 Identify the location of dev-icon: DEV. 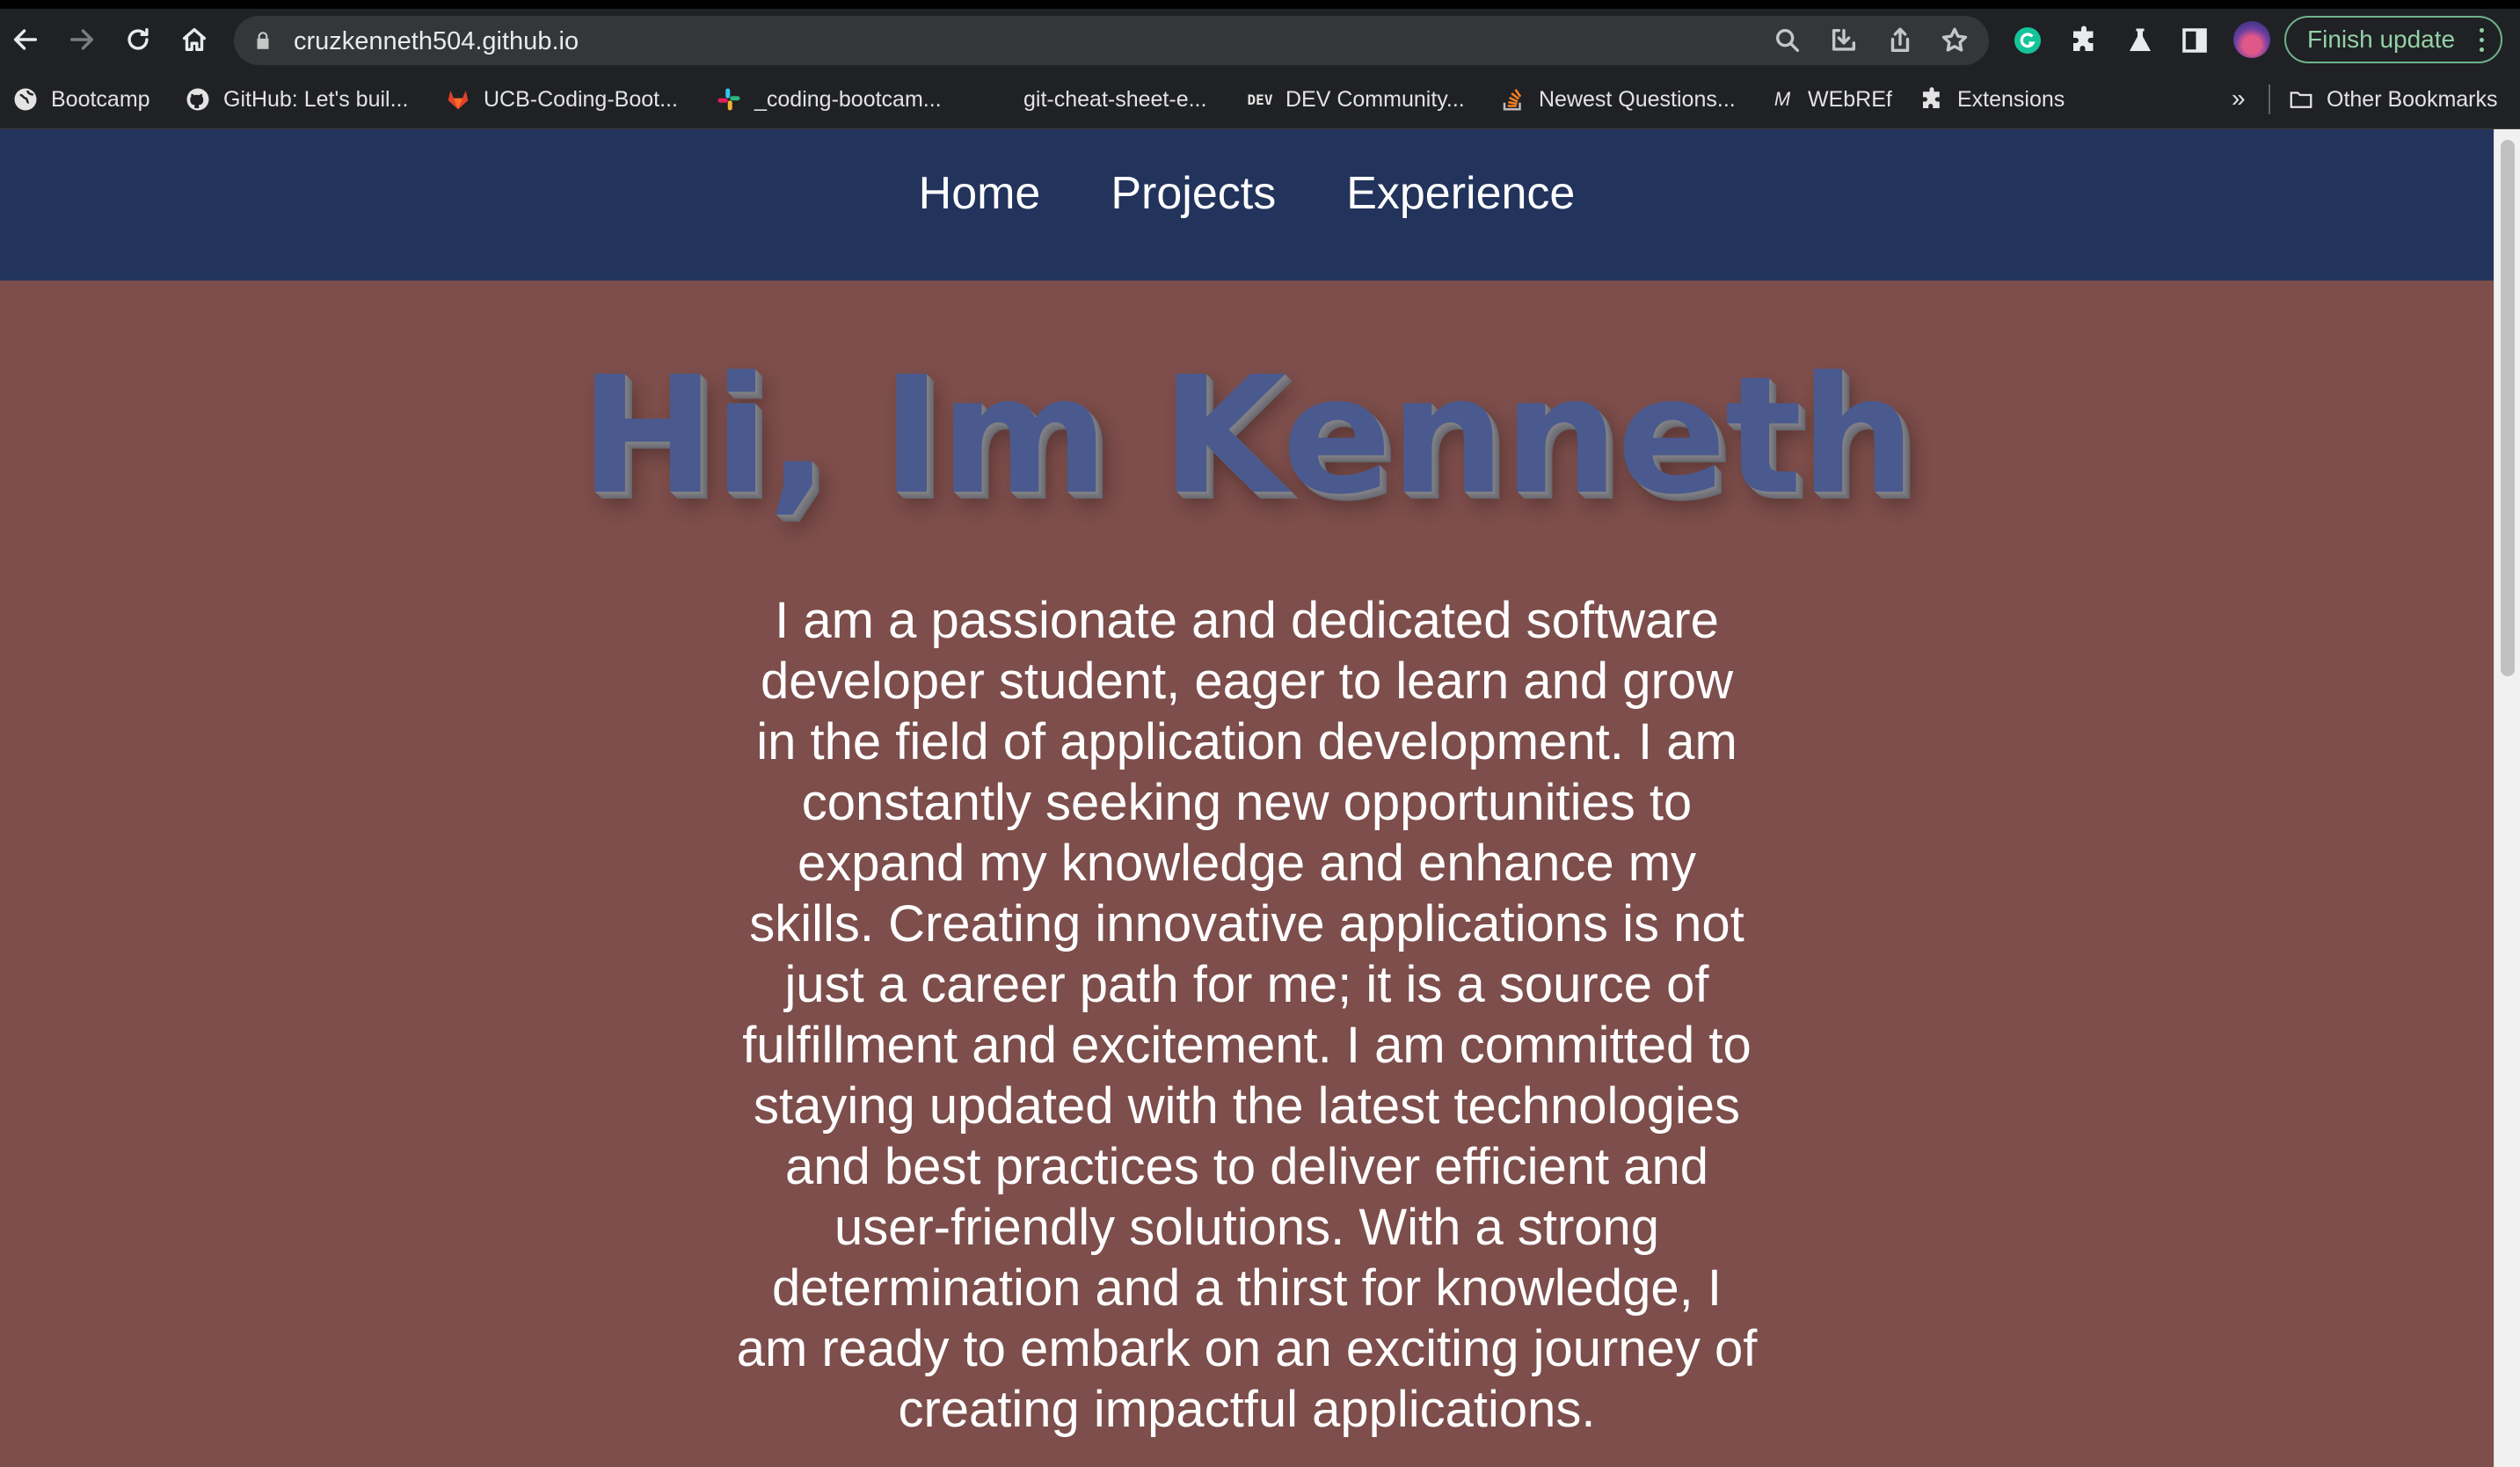
(1260, 99).